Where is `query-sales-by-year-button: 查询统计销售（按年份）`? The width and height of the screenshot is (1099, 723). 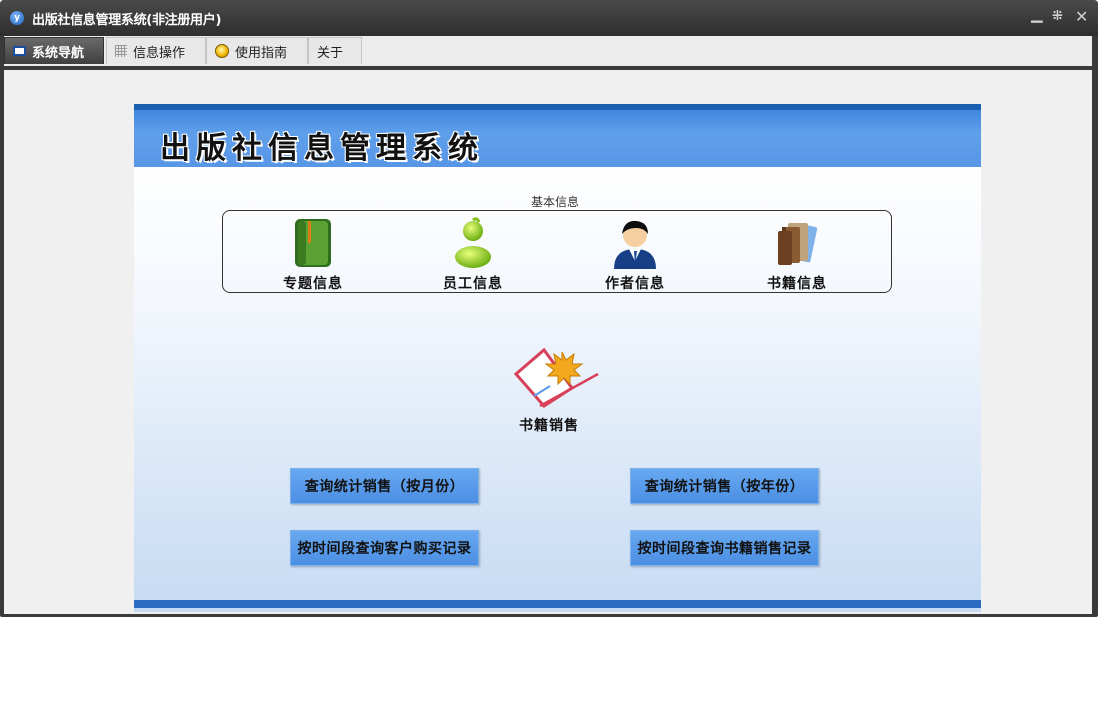 query-sales-by-year-button: 查询统计销售（按年份） is located at coordinates (724, 486).